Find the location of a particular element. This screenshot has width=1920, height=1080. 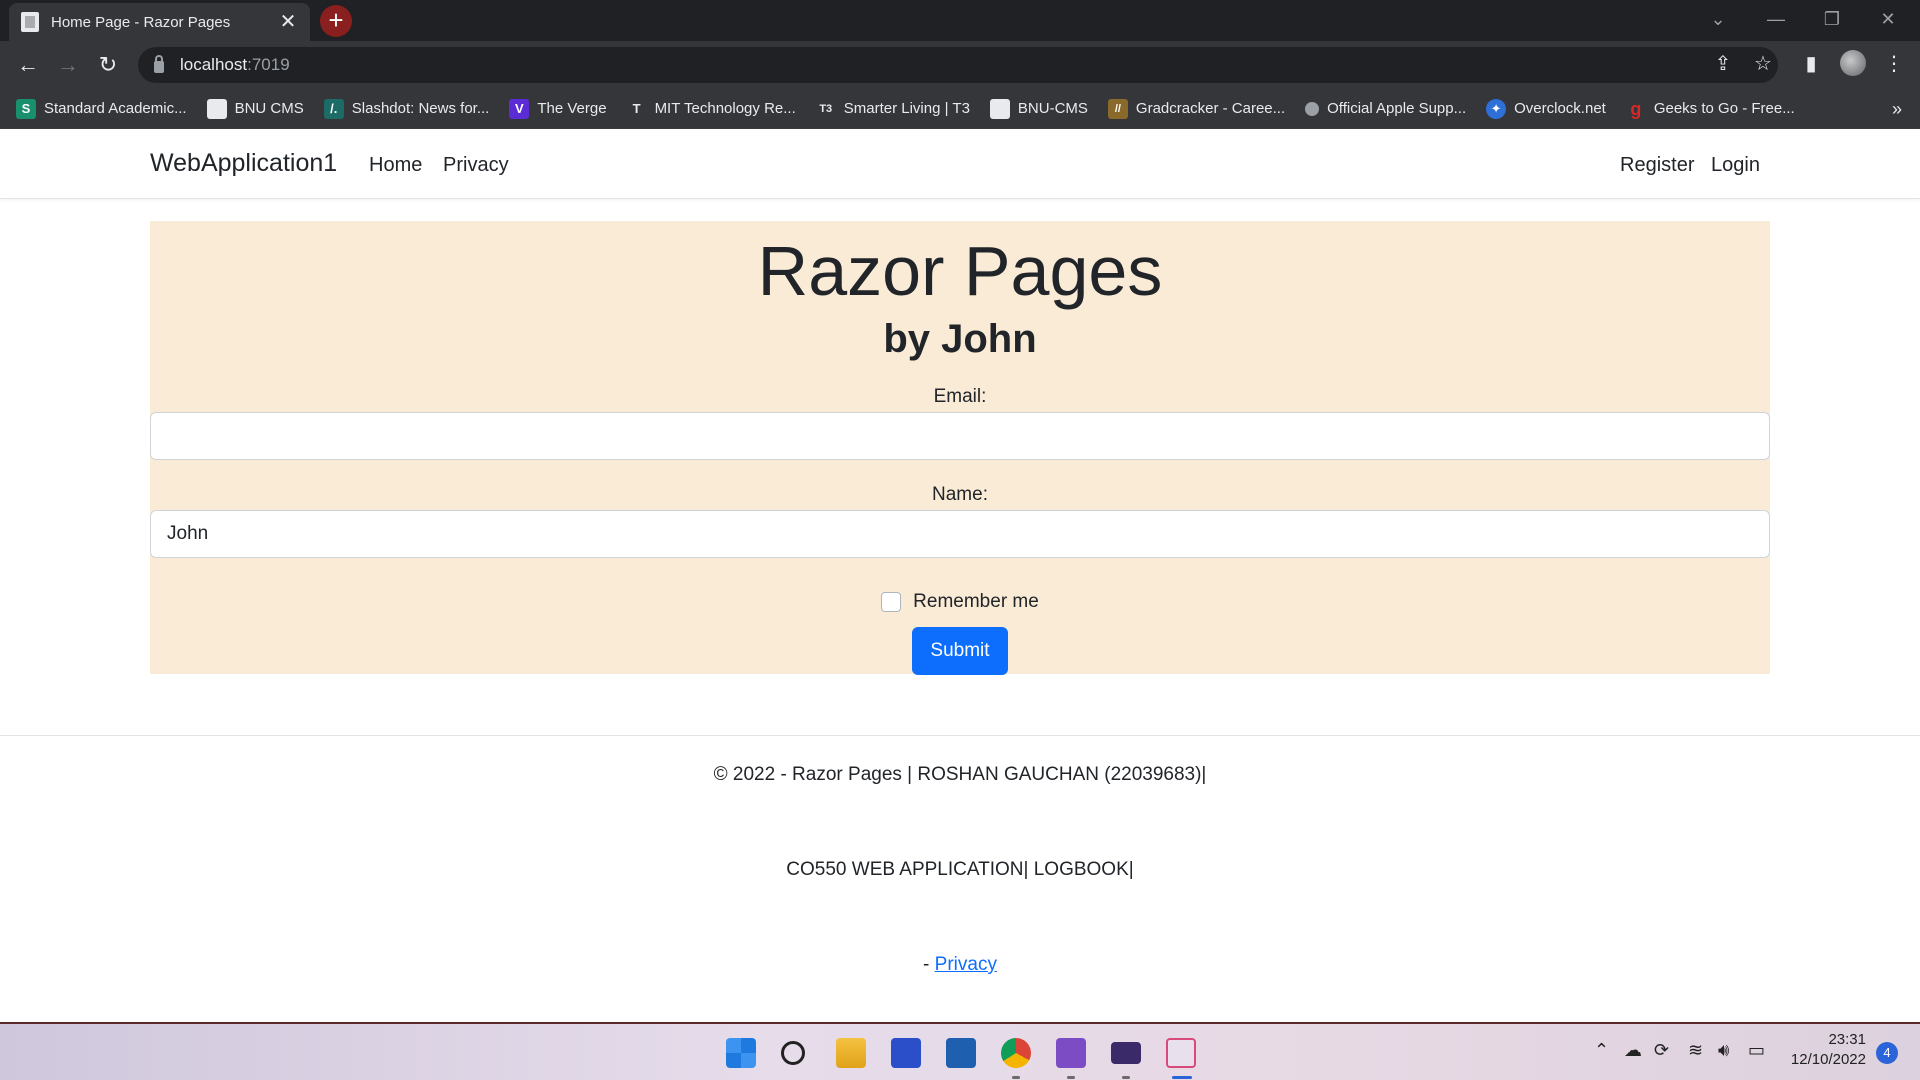

site-brand: WebApplication1 is located at coordinates (243, 163).